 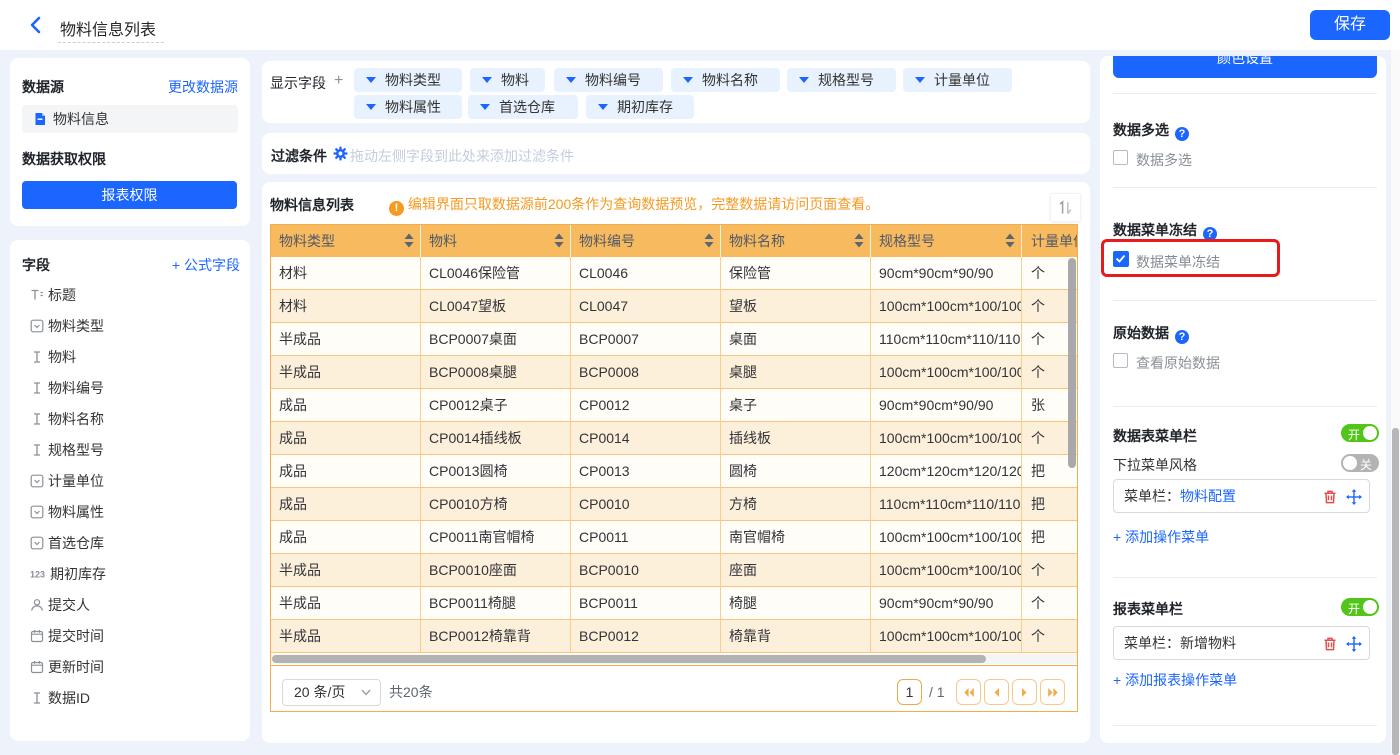 I want to click on svg-text: 123, so click(x=37, y=575).